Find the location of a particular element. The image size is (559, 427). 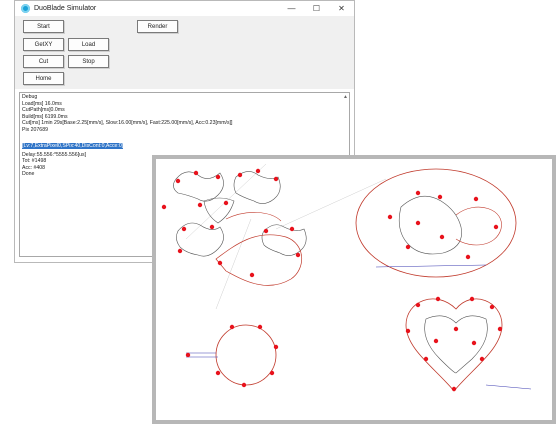

start-button: Start is located at coordinates (43, 26).